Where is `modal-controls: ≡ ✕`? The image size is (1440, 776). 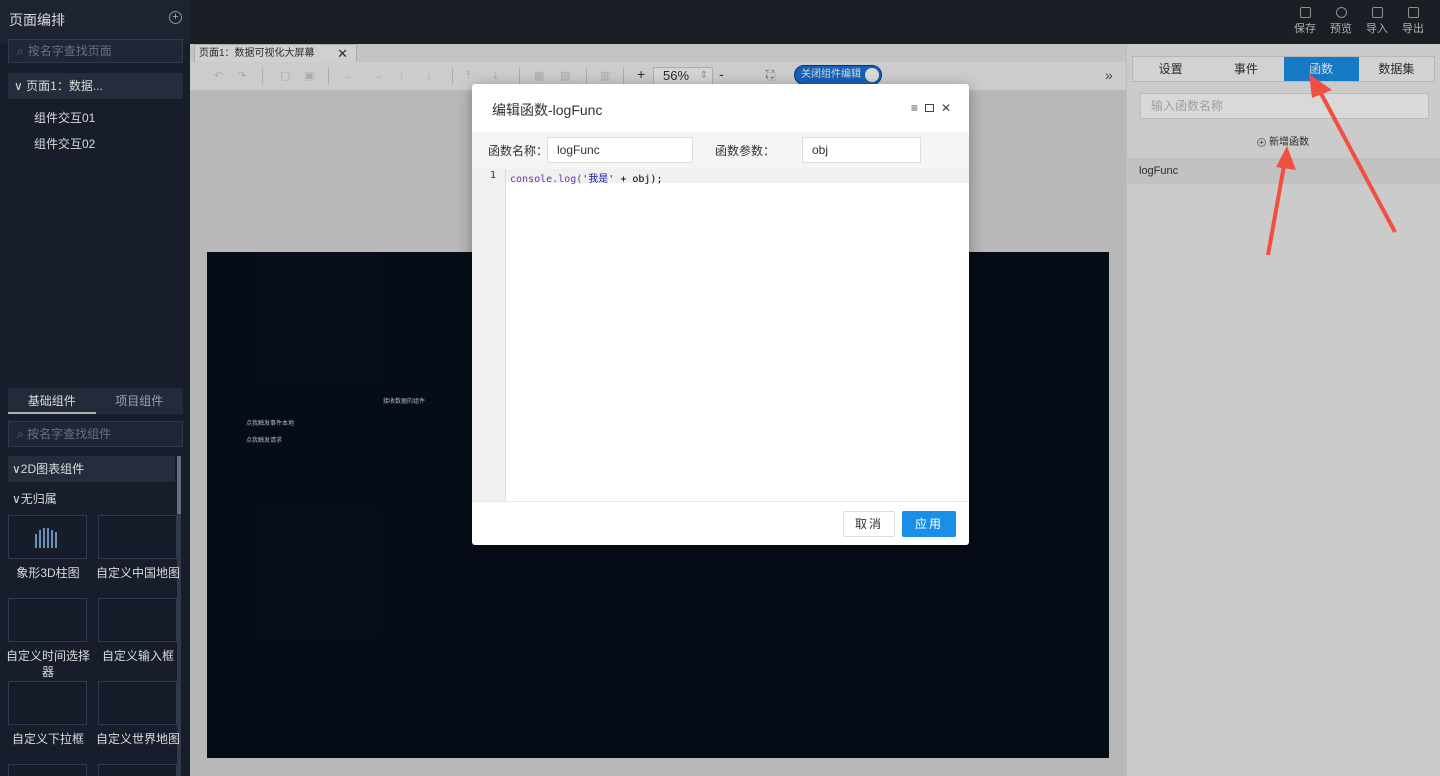
modal-controls: ≡ ✕ is located at coordinates (931, 108).